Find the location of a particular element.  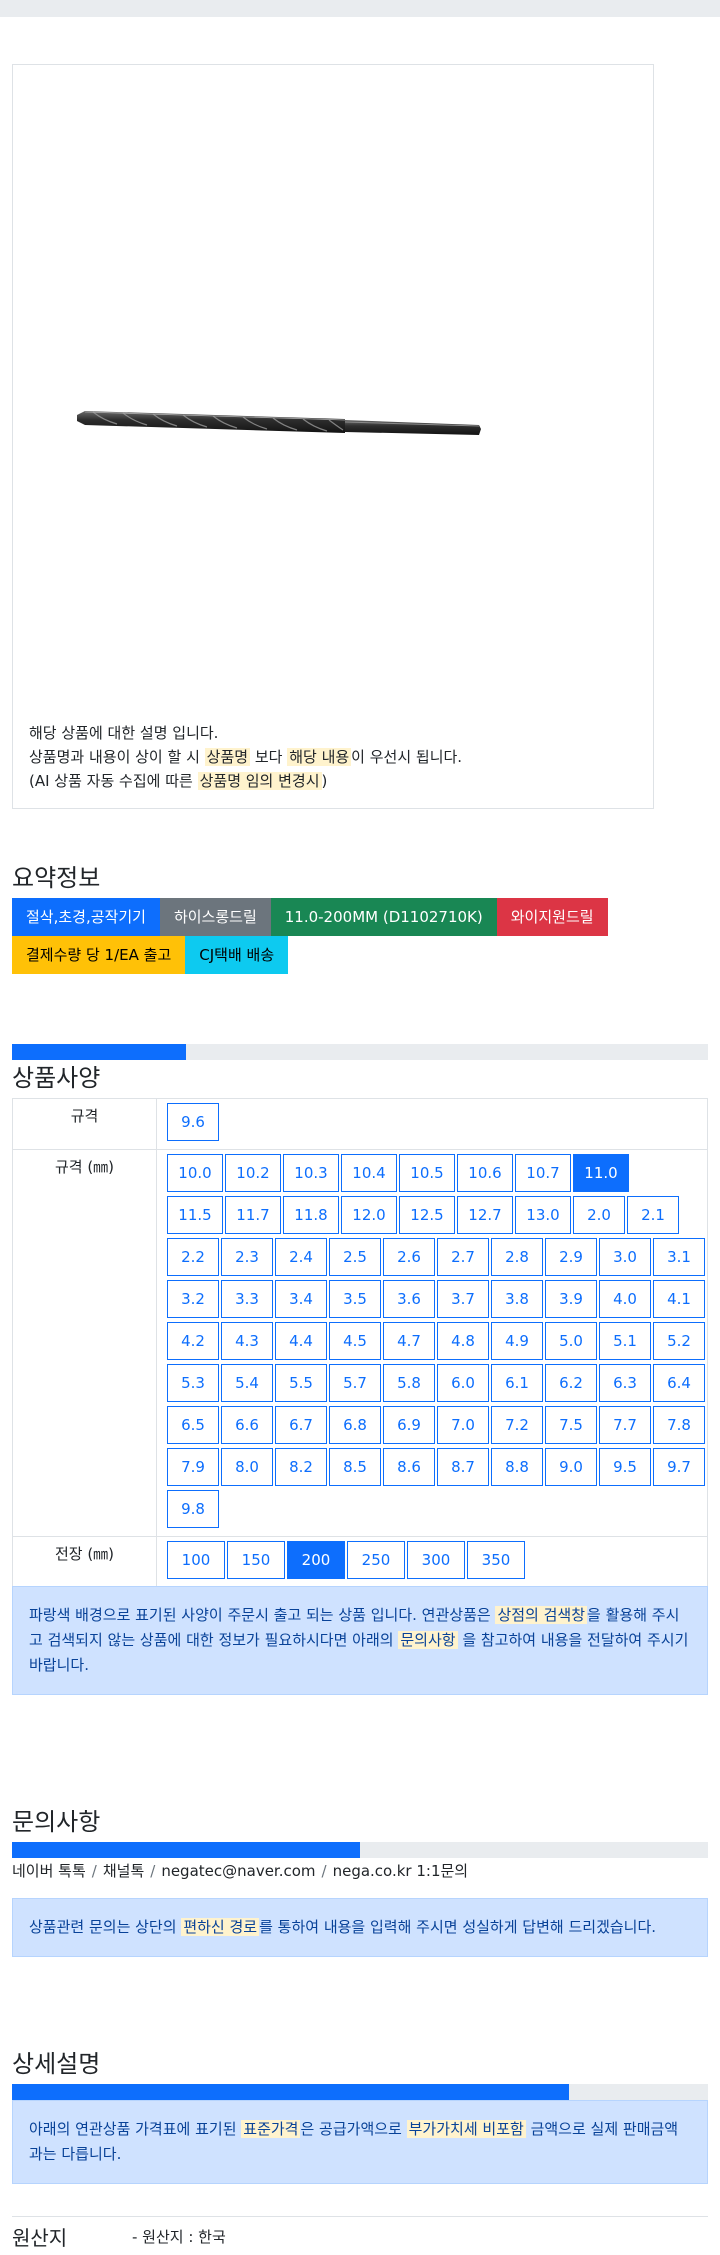

spec-option-3-0: 3.0 is located at coordinates (625, 1257).